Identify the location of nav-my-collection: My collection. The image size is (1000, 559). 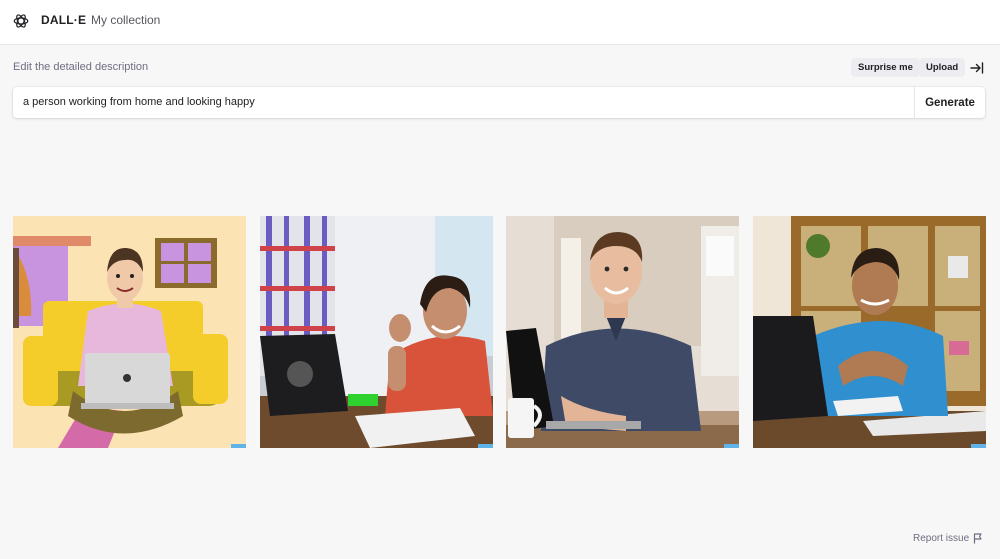
(125, 20).